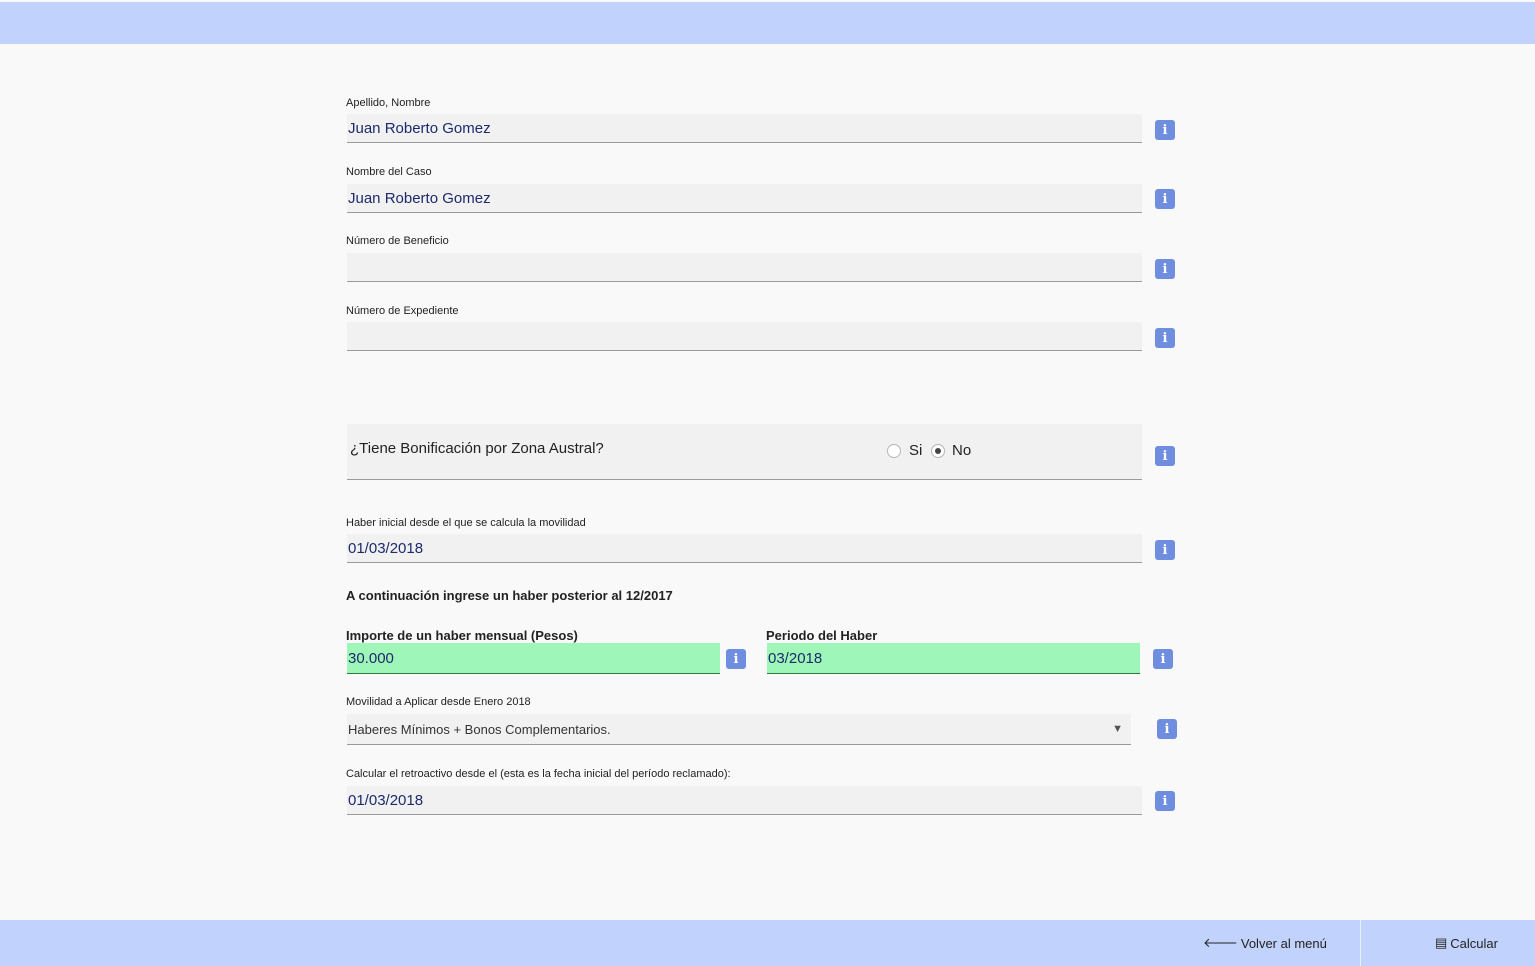 The height and width of the screenshot is (966, 1535). I want to click on zona-austral-radio-no, so click(938, 451).